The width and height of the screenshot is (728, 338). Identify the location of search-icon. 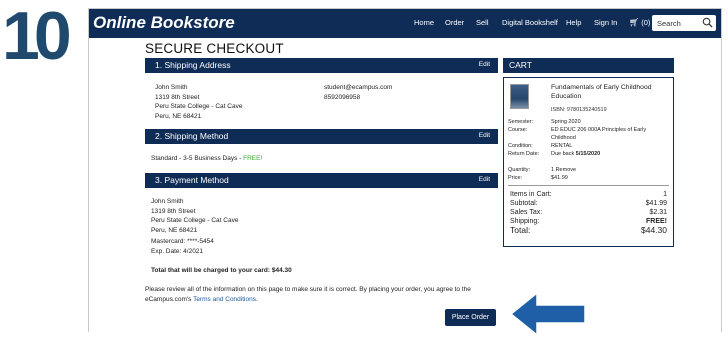
(707, 22).